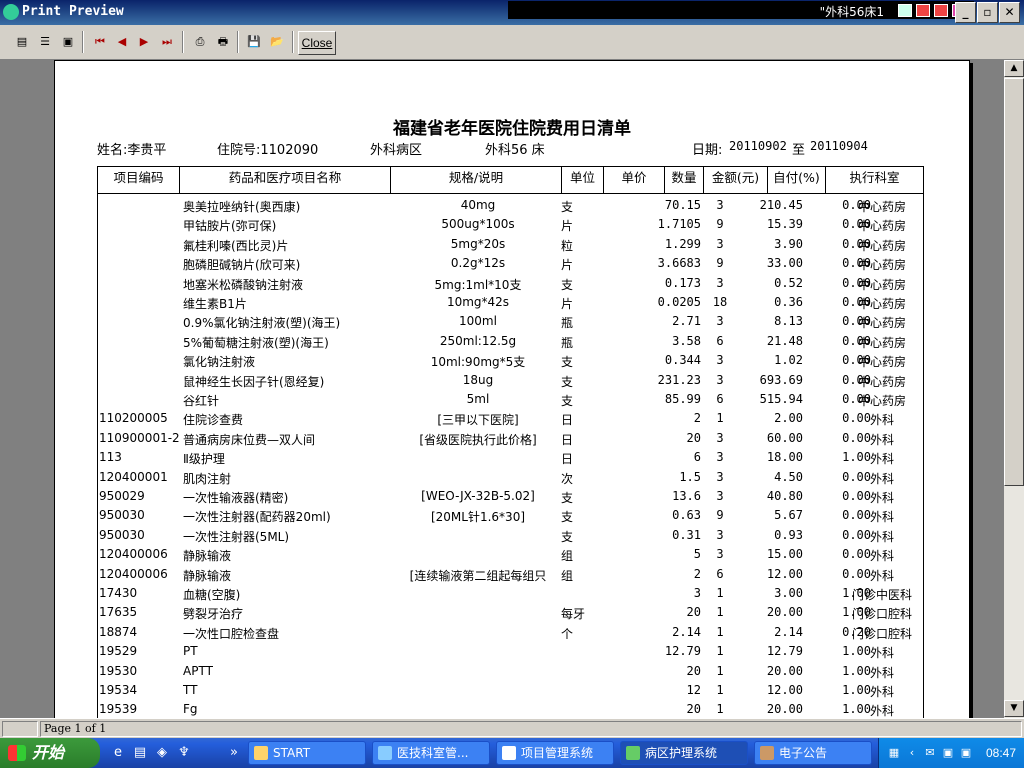 The width and height of the screenshot is (1024, 768). What do you see at coordinates (781, 205) in the screenshot?
I see `cell-amount: 210.45` at bounding box center [781, 205].